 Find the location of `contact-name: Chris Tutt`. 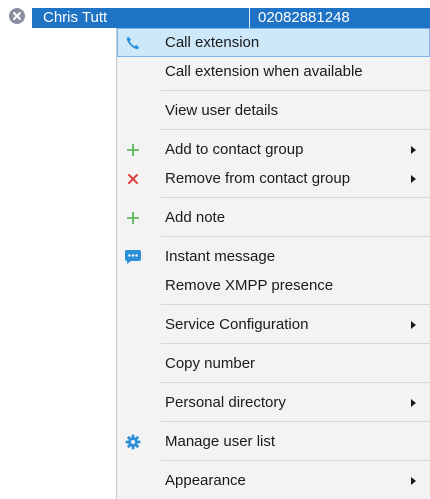

contact-name: Chris Tutt is located at coordinates (75, 17).